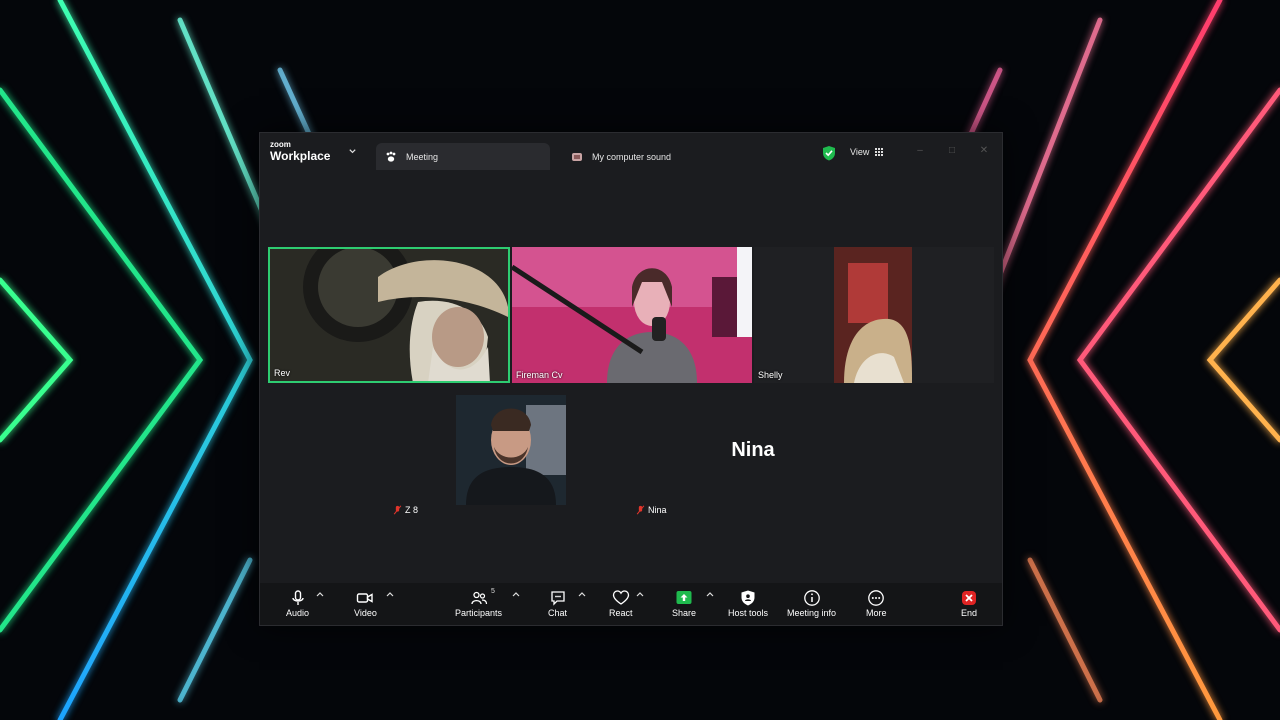 This screenshot has width=1280, height=720. What do you see at coordinates (920, 151) in the screenshot?
I see `minimize-icon: –` at bounding box center [920, 151].